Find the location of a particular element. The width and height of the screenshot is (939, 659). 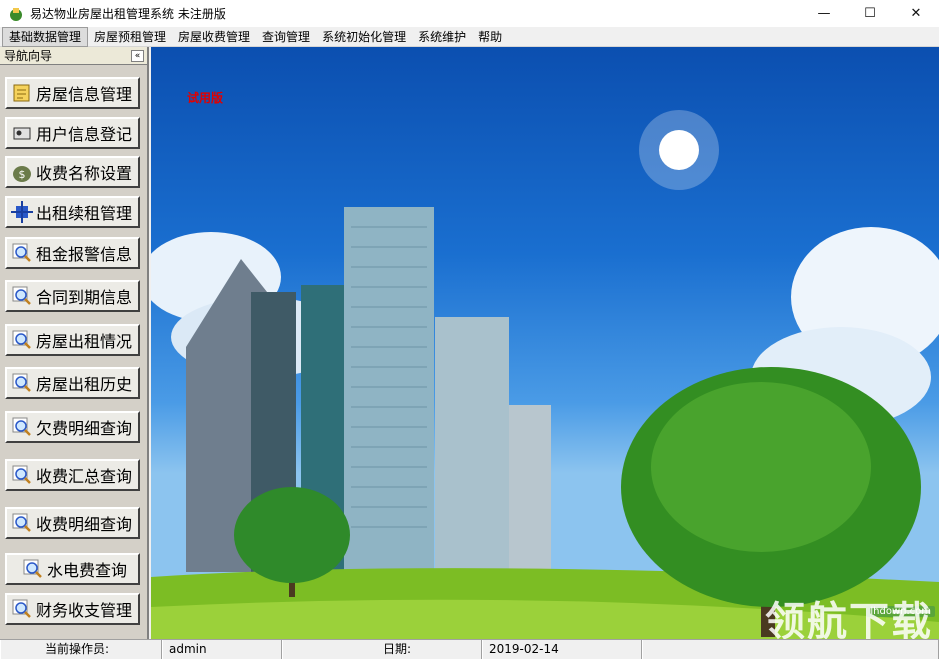

minimize-button: — is located at coordinates (824, 13).